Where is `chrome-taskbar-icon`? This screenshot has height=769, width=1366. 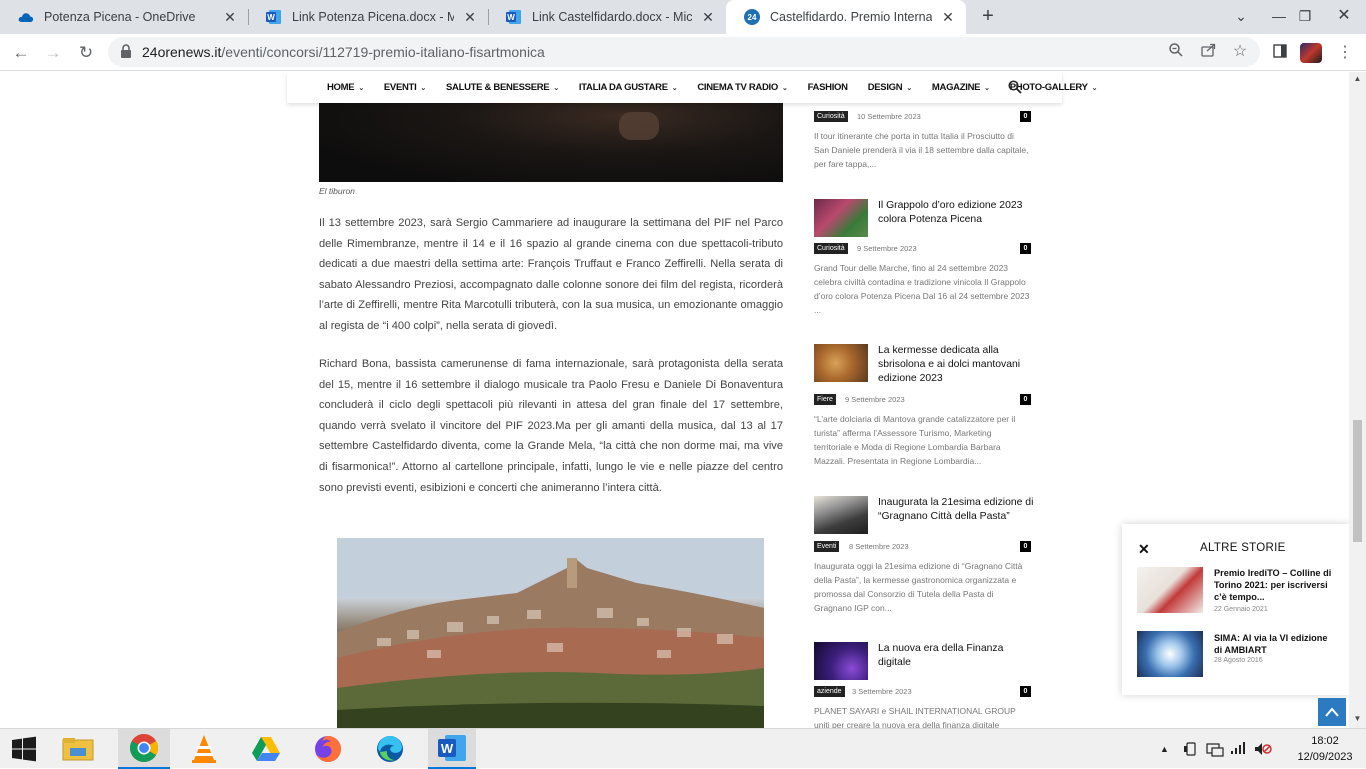 chrome-taskbar-icon is located at coordinates (144, 749).